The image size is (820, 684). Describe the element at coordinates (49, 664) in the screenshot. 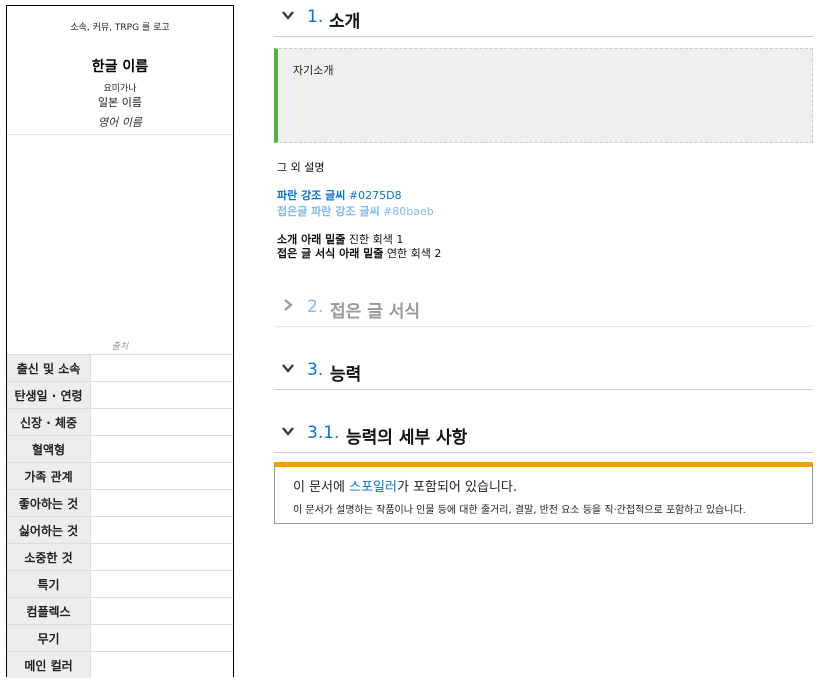

I see `profile-row-label: 메인 컬러` at that location.